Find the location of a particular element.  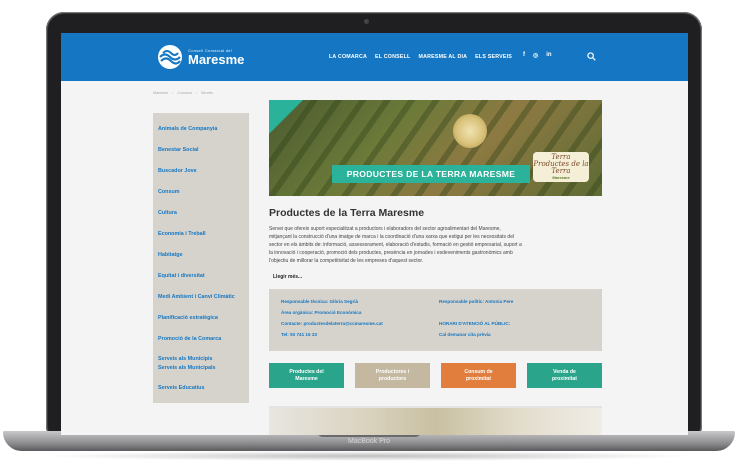

badge-title: Terra Productes de la Terra is located at coordinates (561, 164).